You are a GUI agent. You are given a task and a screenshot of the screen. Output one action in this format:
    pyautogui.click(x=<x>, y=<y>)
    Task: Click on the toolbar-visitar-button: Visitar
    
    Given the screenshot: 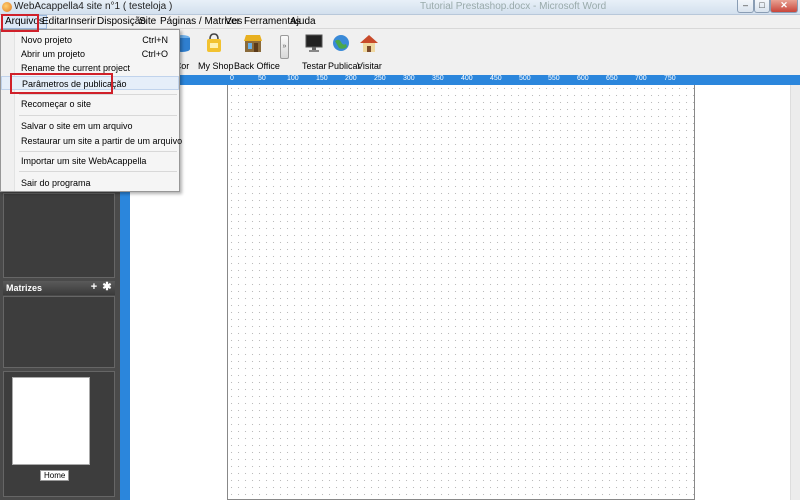 What is the action you would take?
    pyautogui.click(x=369, y=52)
    